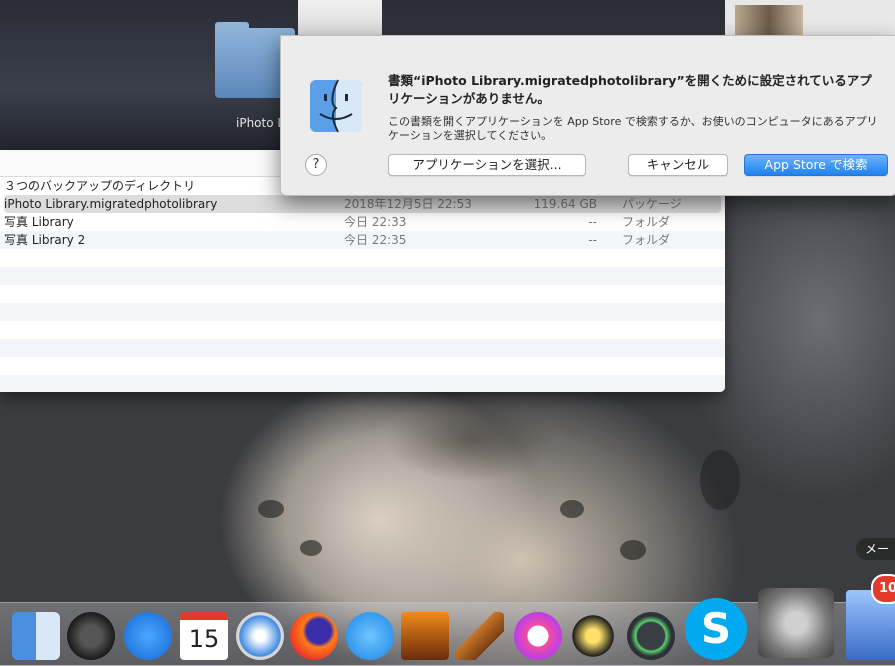  I want to click on skype-icon: S, so click(716, 629).